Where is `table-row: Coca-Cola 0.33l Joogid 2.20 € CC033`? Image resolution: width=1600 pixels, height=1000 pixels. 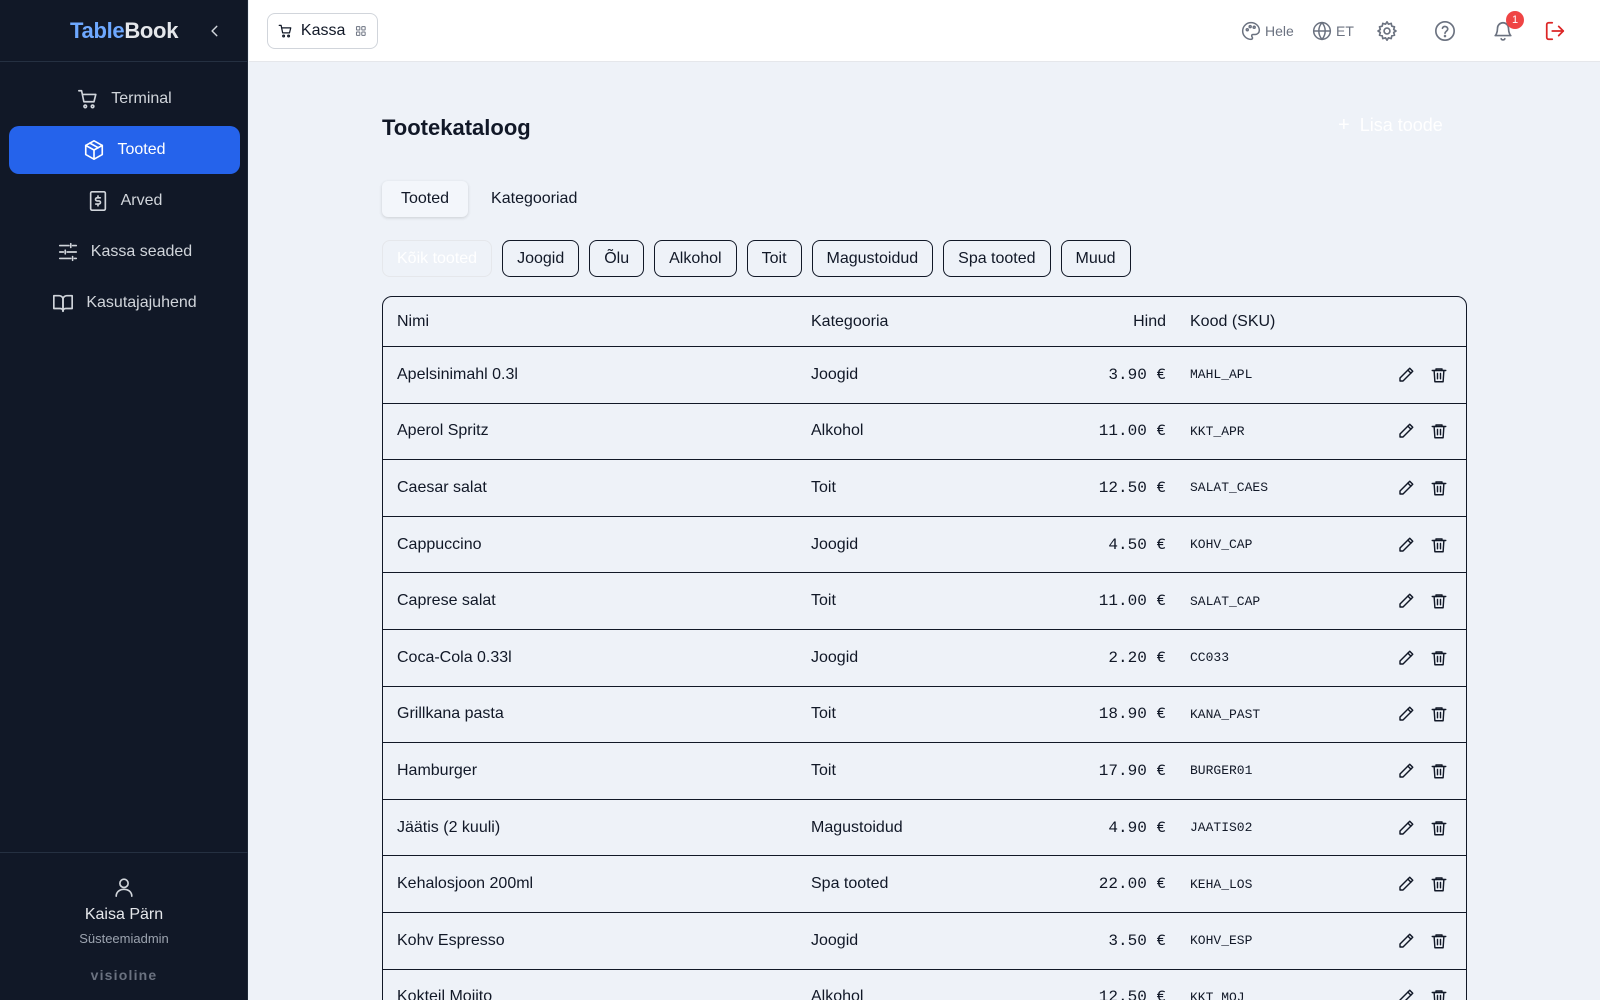
table-row: Coca-Cola 0.33l Joogid 2.20 € CC033 is located at coordinates (924, 658).